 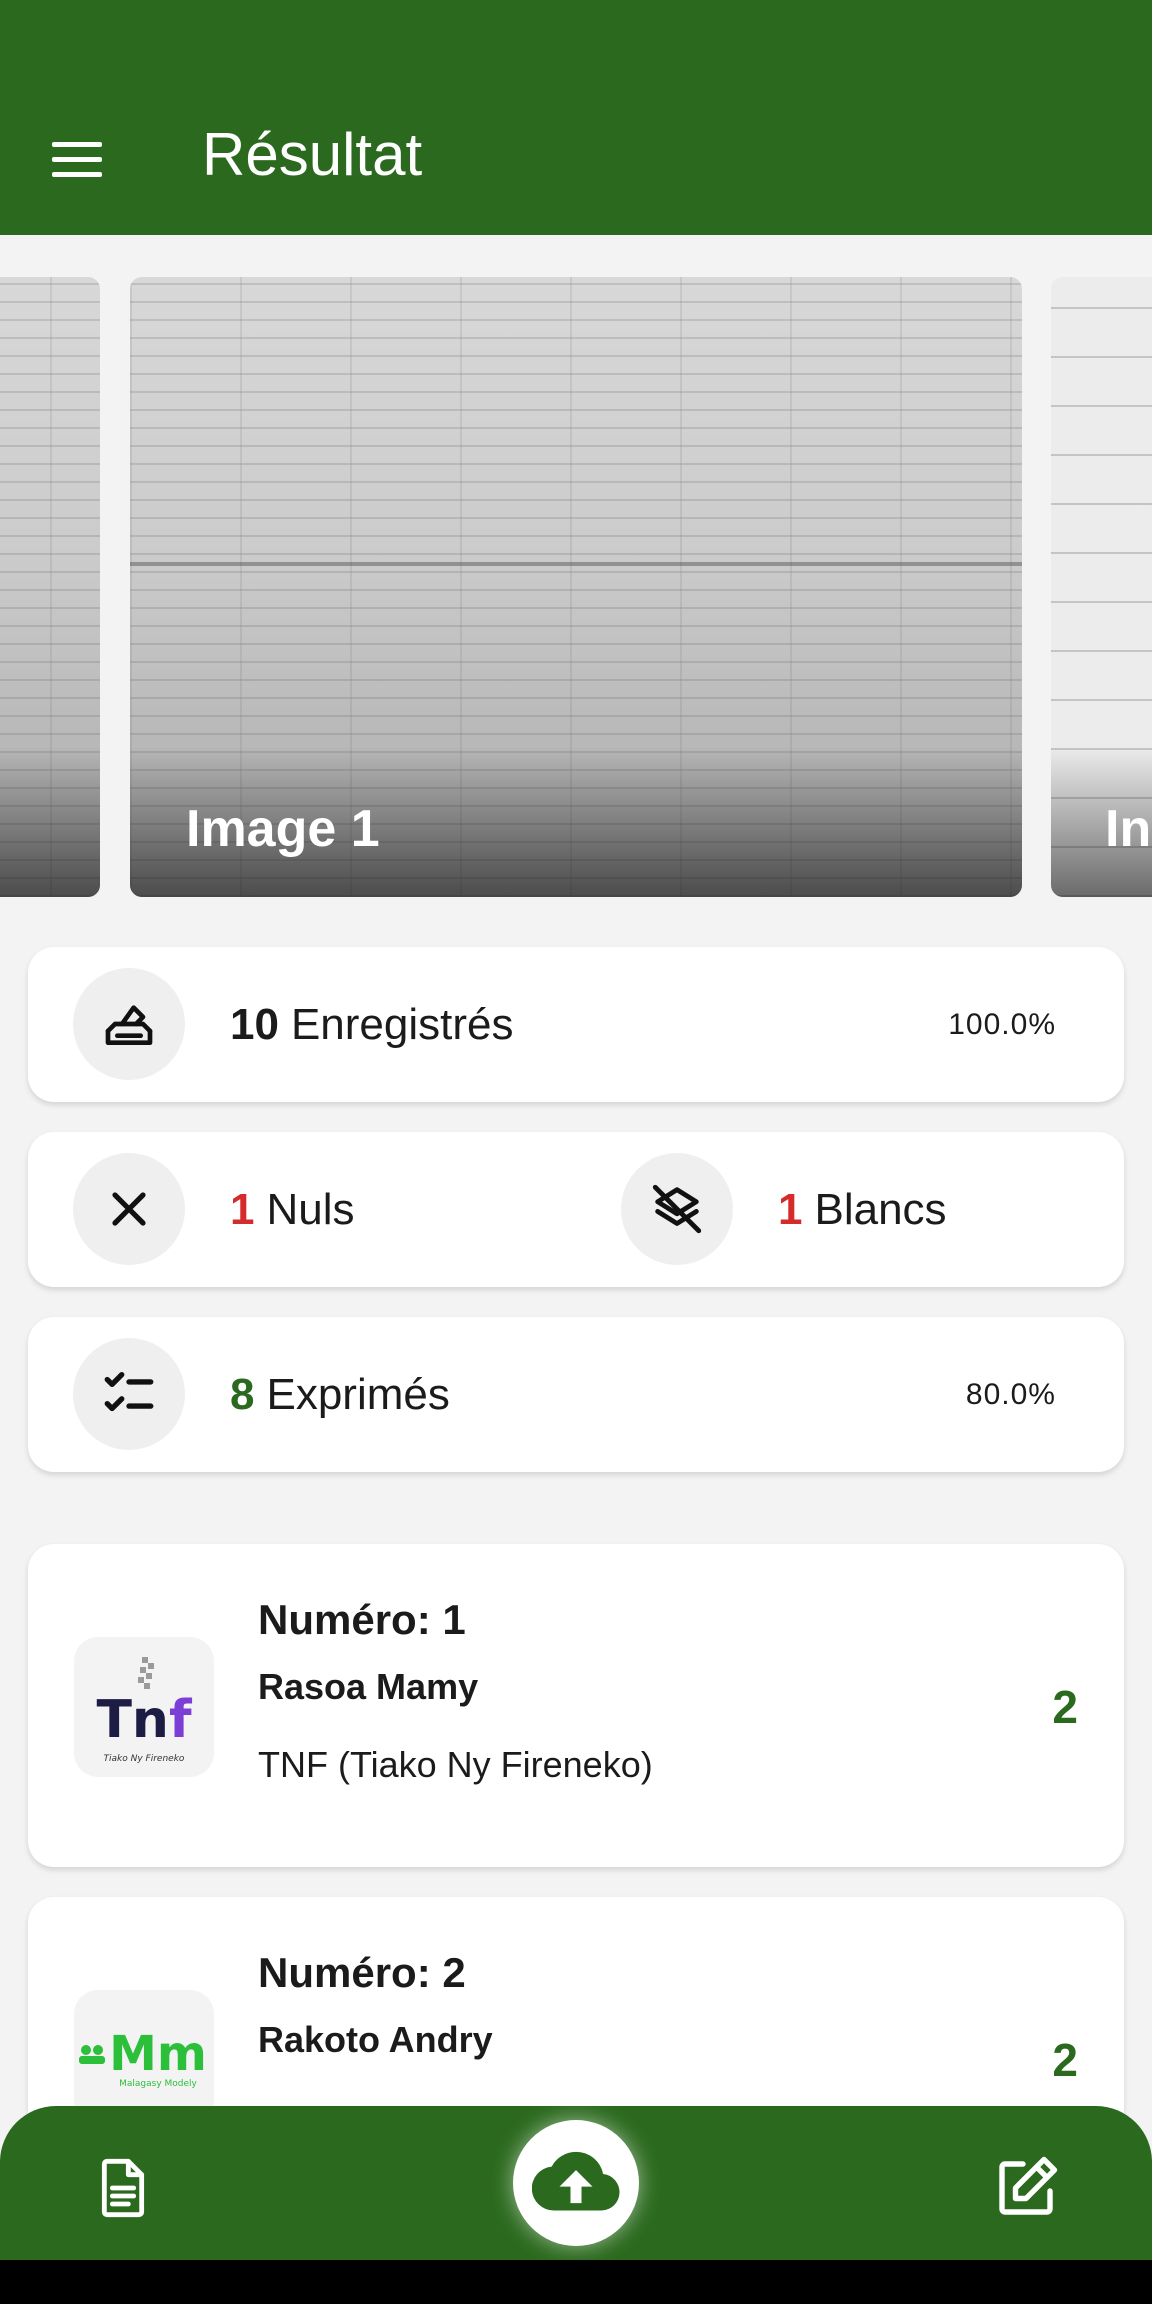 I want to click on carousel-slide: In, so click(x=1101, y=587).